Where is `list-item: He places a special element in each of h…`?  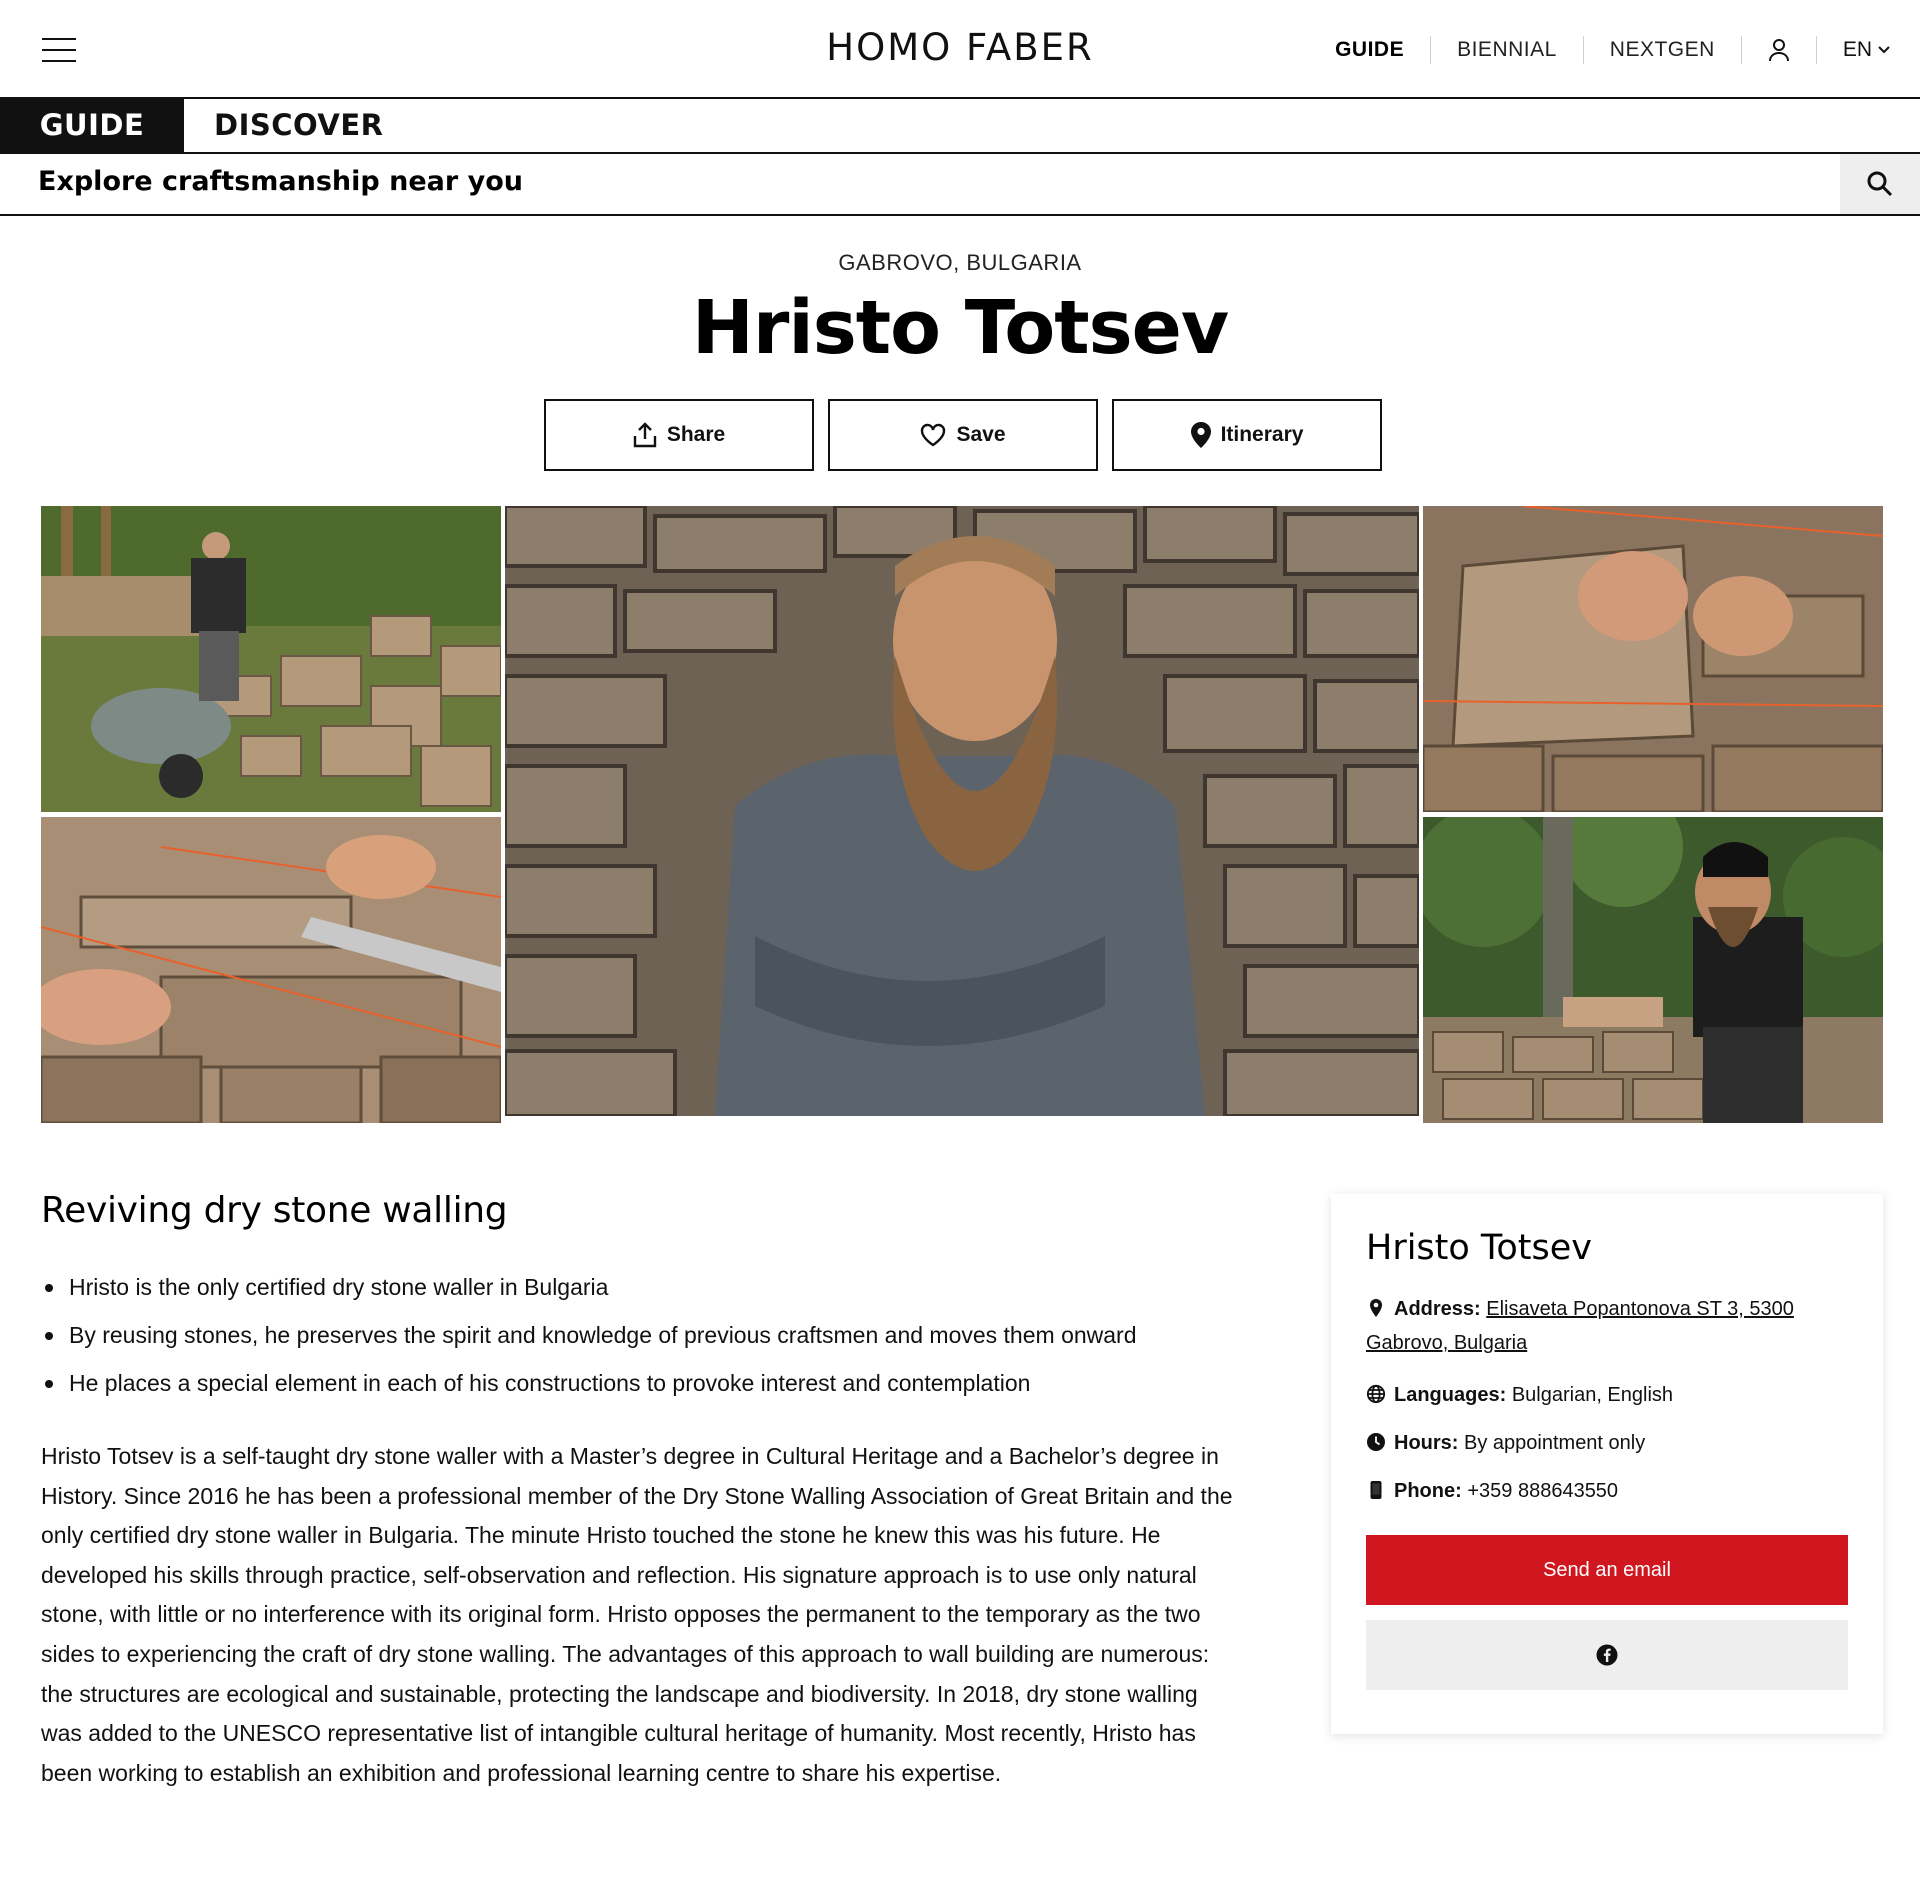
list-item: He places a special element in each of h… is located at coordinates (641, 1383).